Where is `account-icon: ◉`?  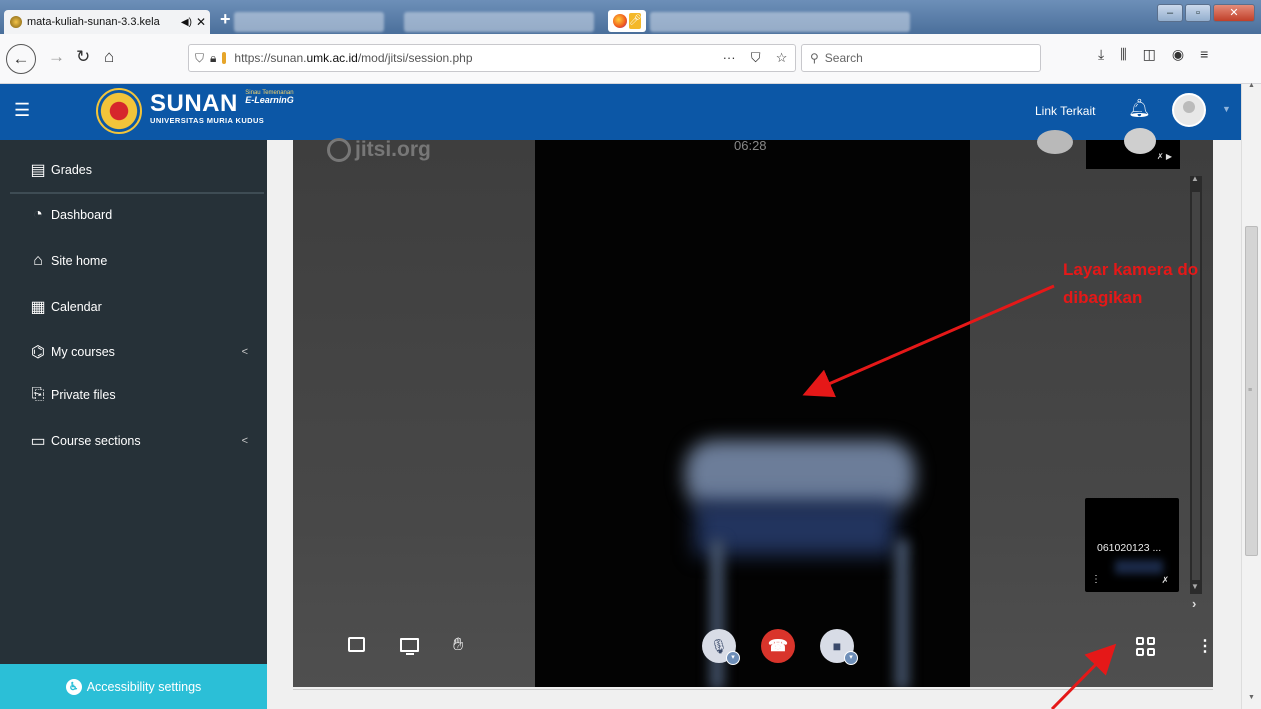 account-icon: ◉ is located at coordinates (1178, 54).